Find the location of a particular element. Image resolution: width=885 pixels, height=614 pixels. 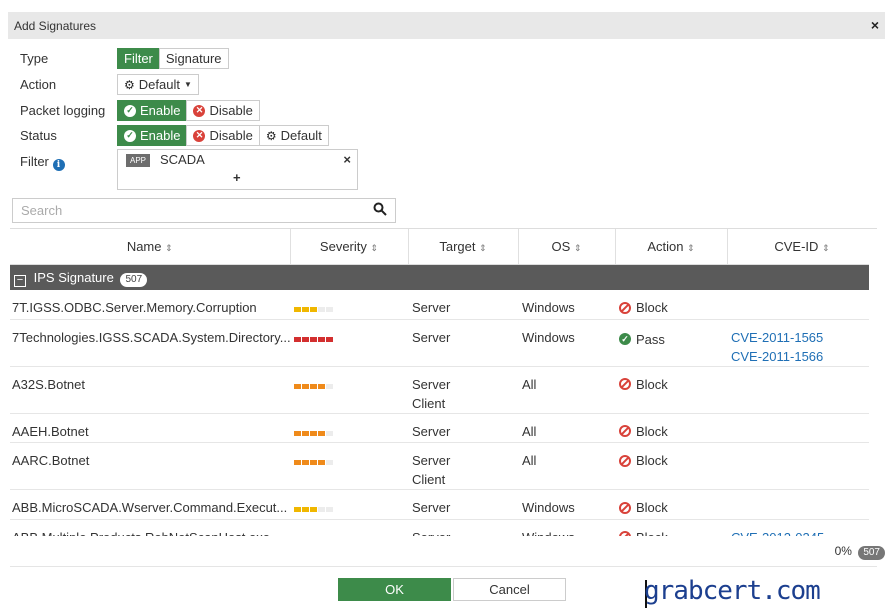

filter-box: APP SCADA × + is located at coordinates (237, 169).